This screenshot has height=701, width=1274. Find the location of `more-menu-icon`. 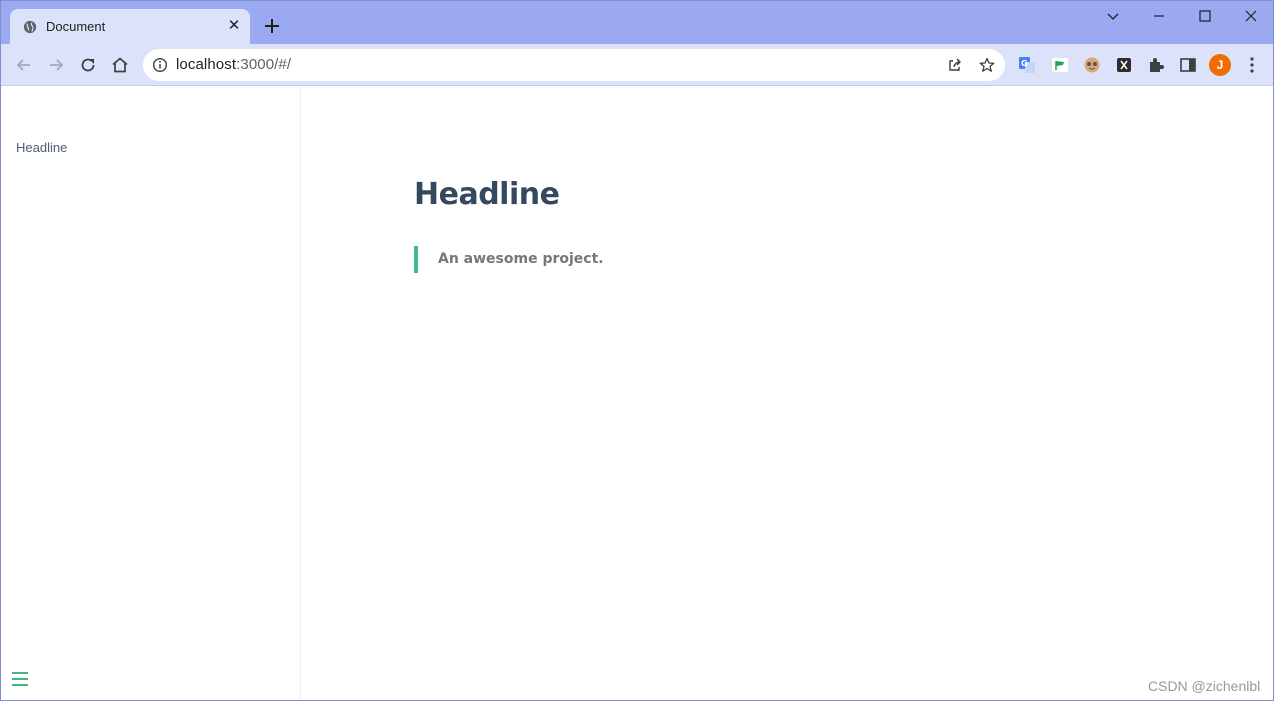

more-menu-icon is located at coordinates (1252, 65).